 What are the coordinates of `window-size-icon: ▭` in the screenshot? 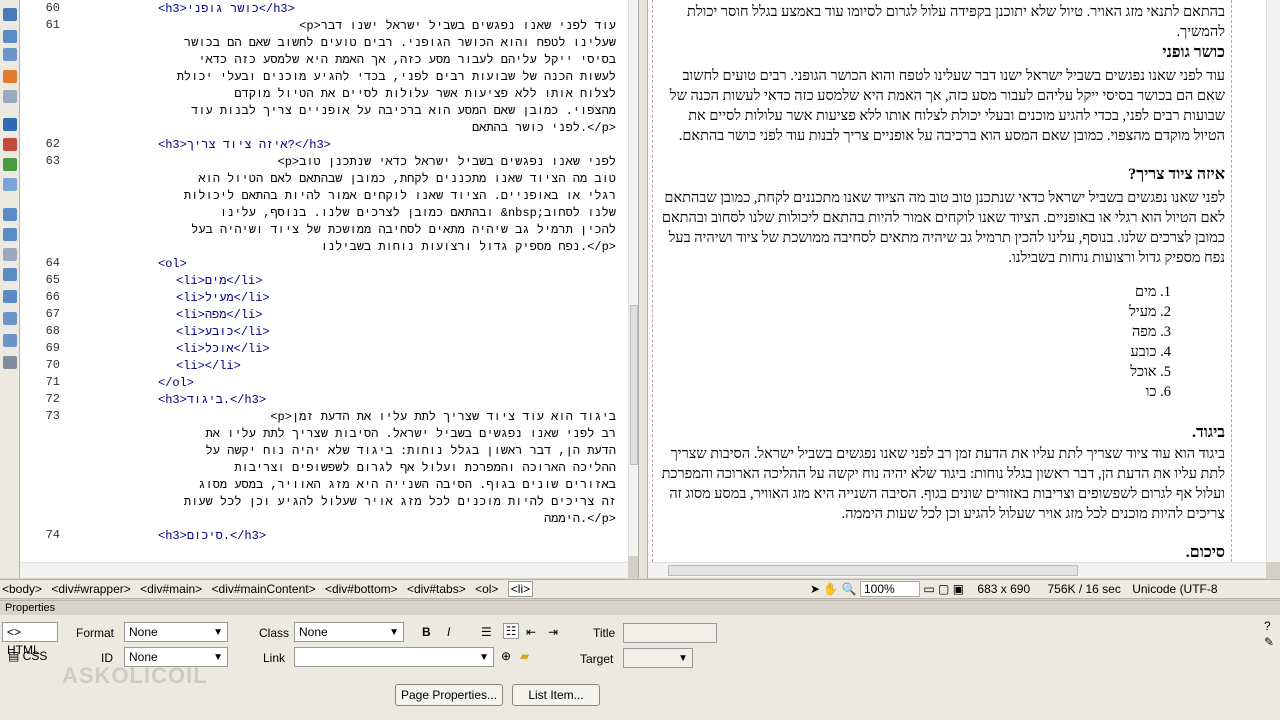 It's located at (928, 589).